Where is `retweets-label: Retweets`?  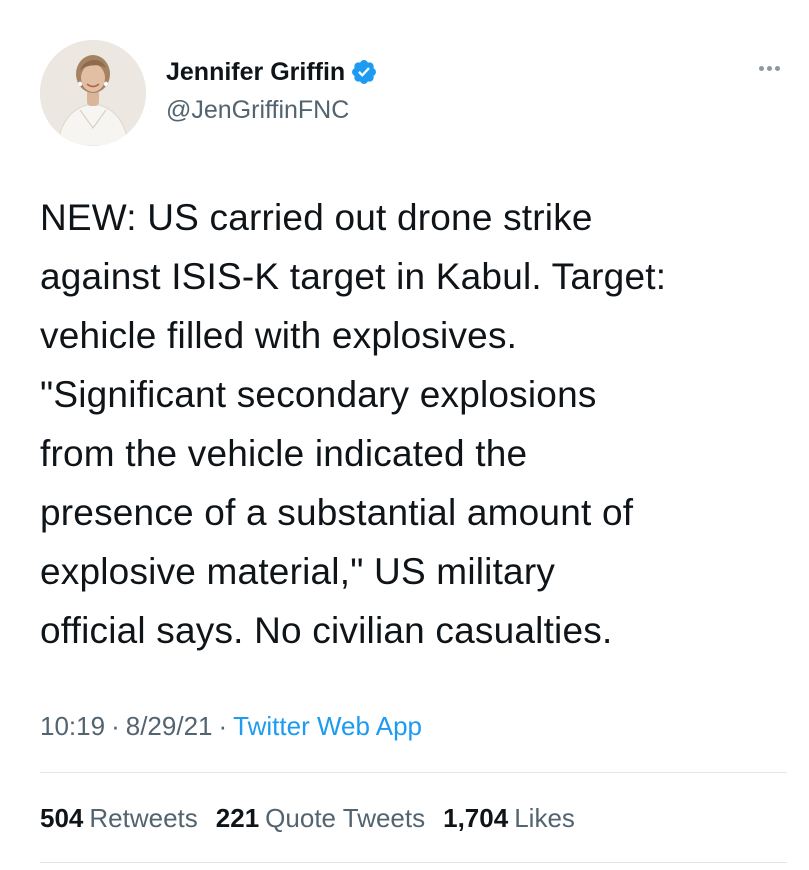 retweets-label: Retweets is located at coordinates (143, 818).